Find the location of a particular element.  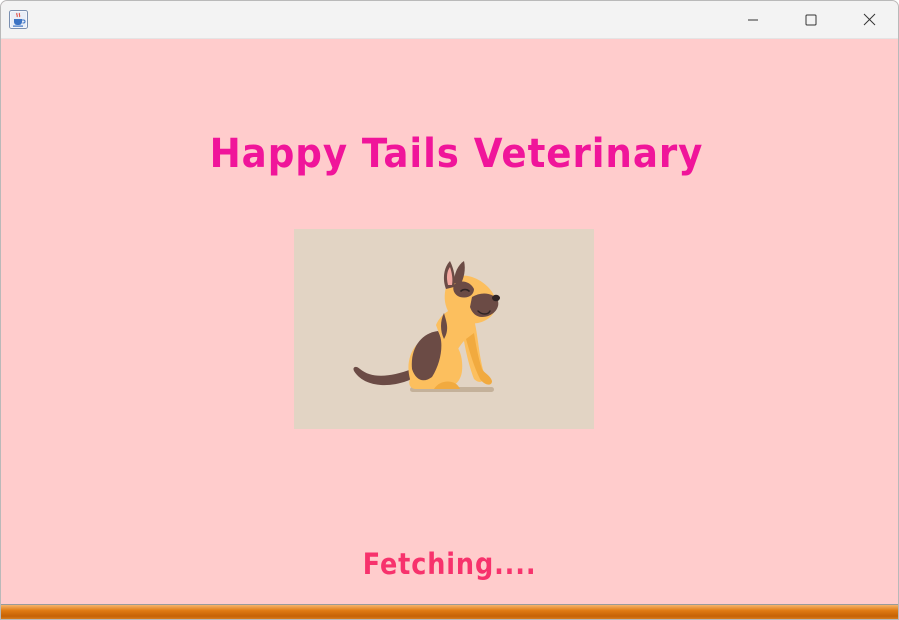

java-cup-icon is located at coordinates (18, 19).